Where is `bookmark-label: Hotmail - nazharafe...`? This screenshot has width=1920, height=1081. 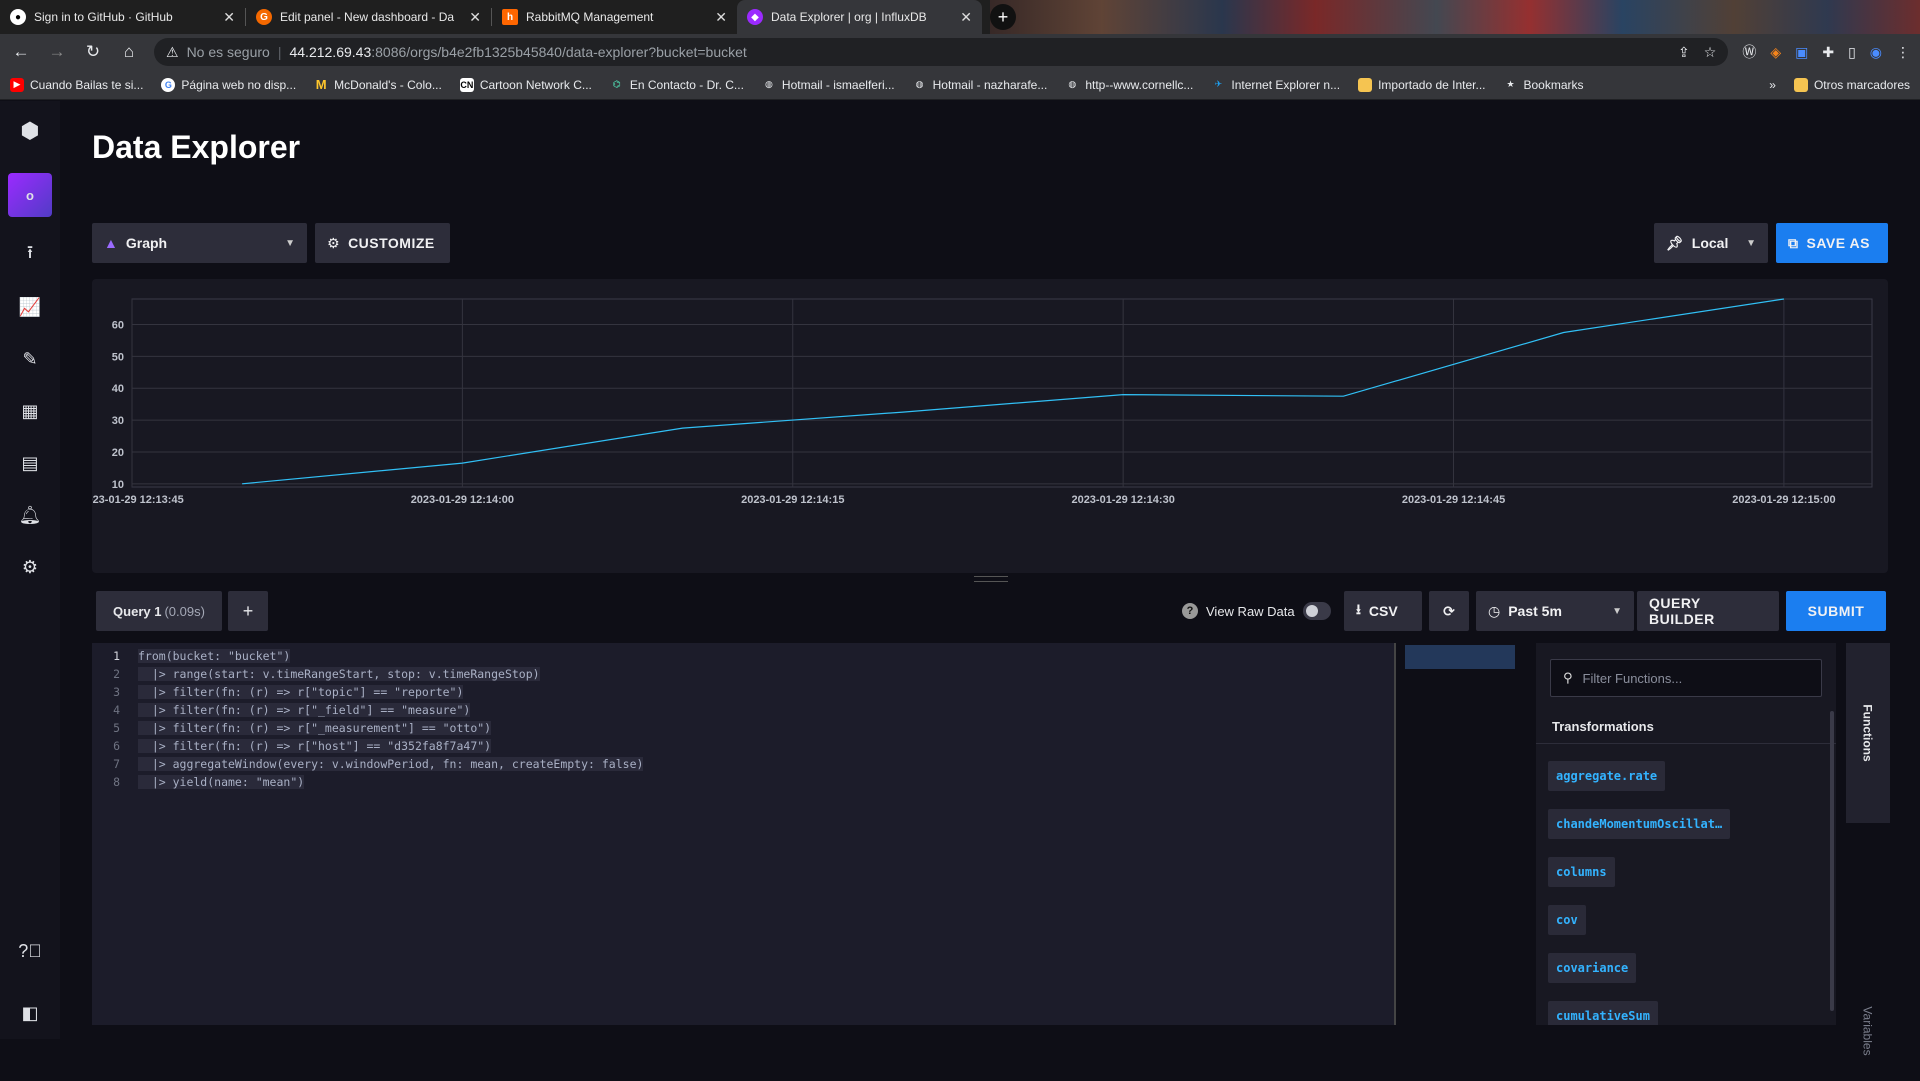 bookmark-label: Hotmail - nazharafe... is located at coordinates (990, 85).